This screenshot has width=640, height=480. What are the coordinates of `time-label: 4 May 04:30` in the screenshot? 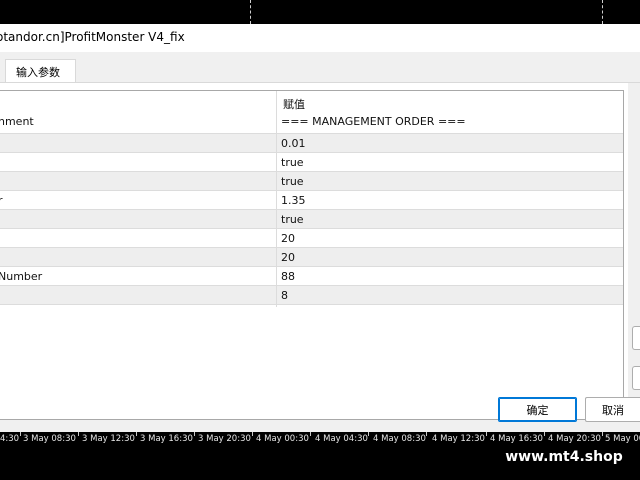 It's located at (341, 439).